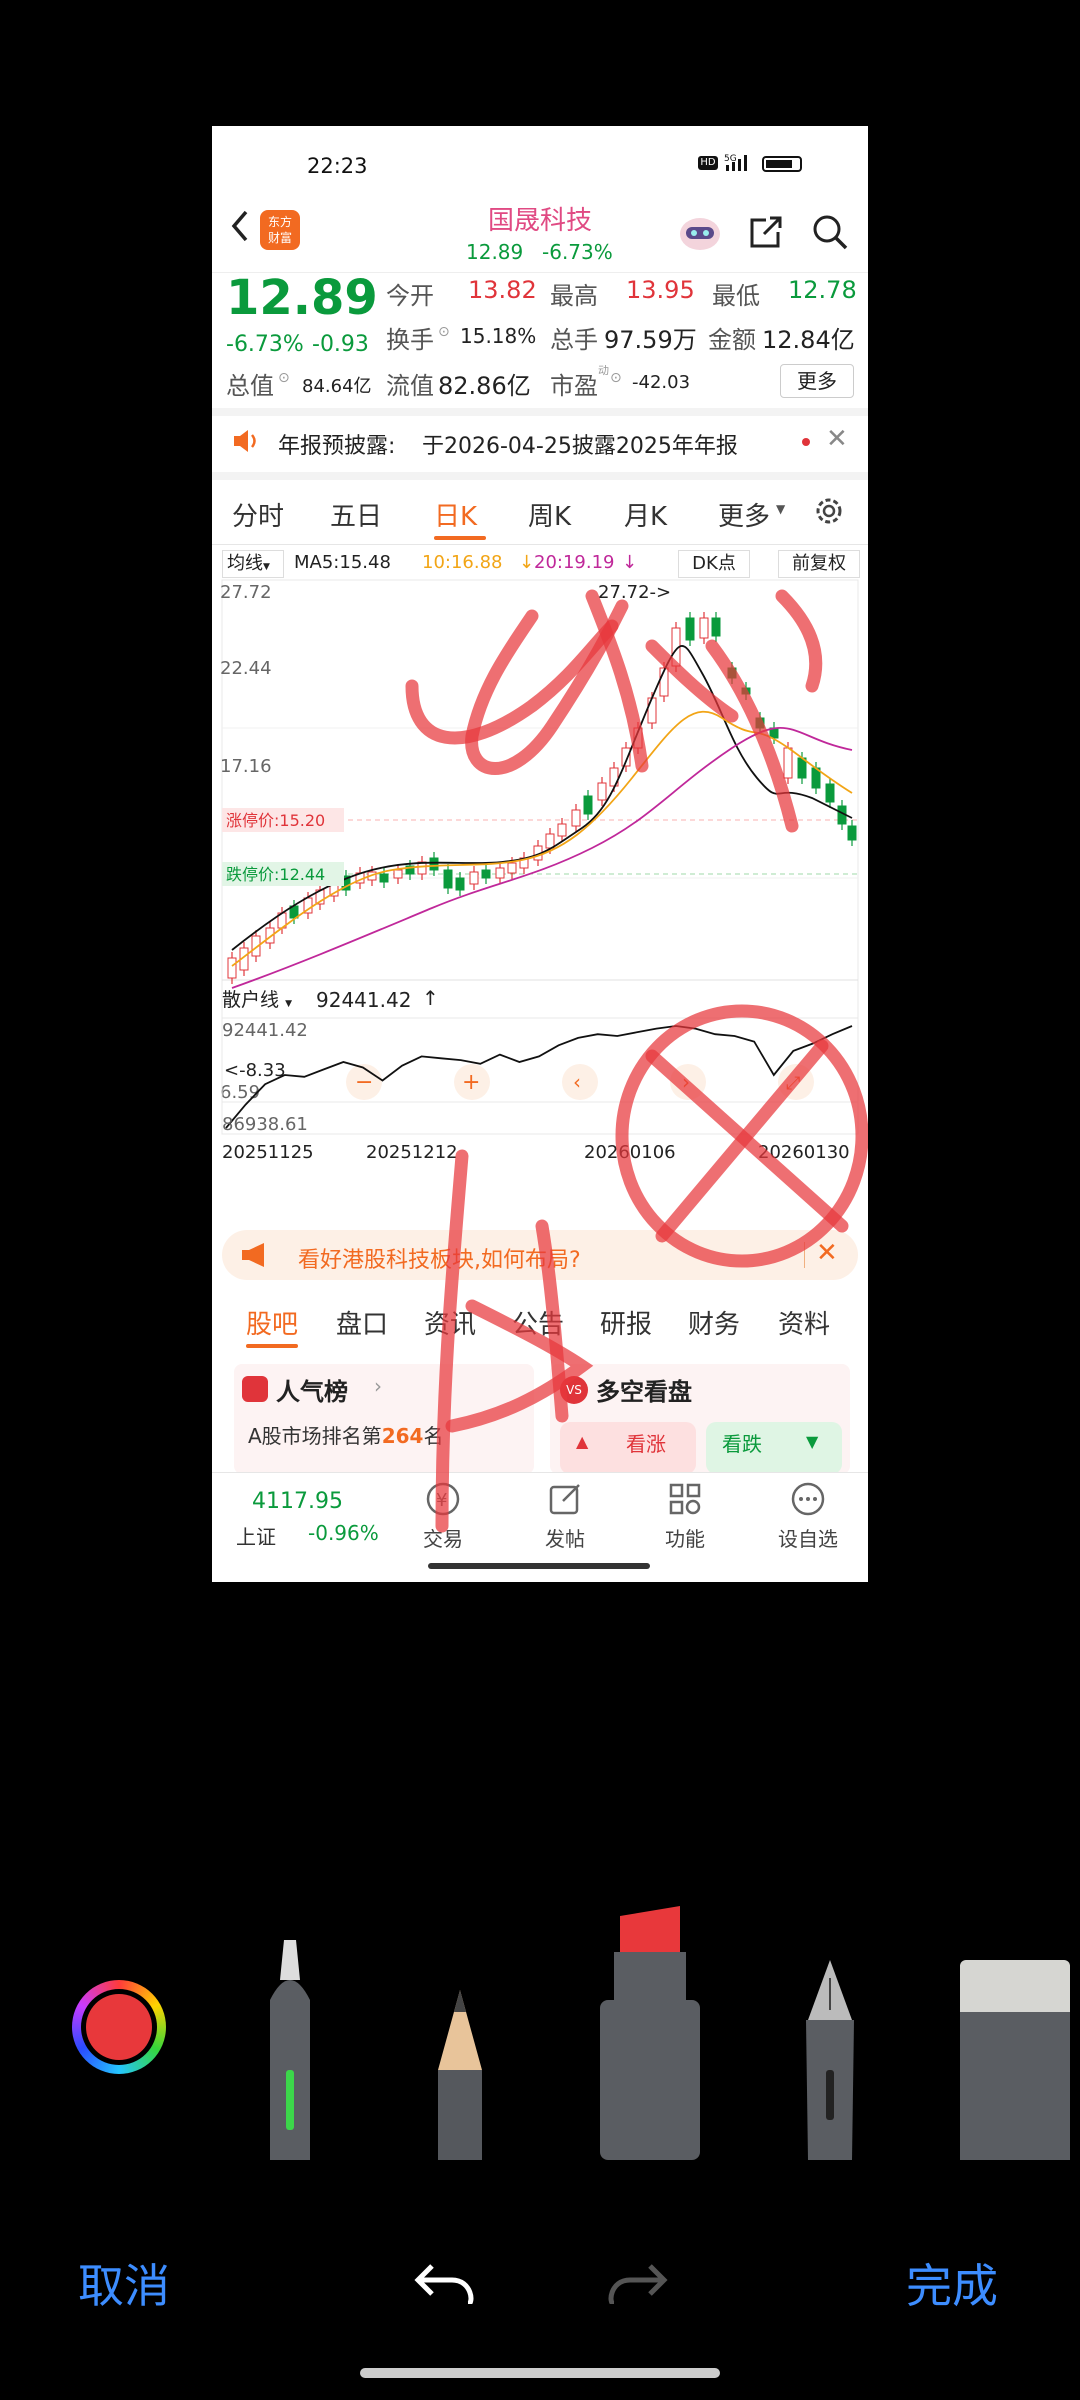  What do you see at coordinates (736, 296) in the screenshot?
I see `low-label: 最低` at bounding box center [736, 296].